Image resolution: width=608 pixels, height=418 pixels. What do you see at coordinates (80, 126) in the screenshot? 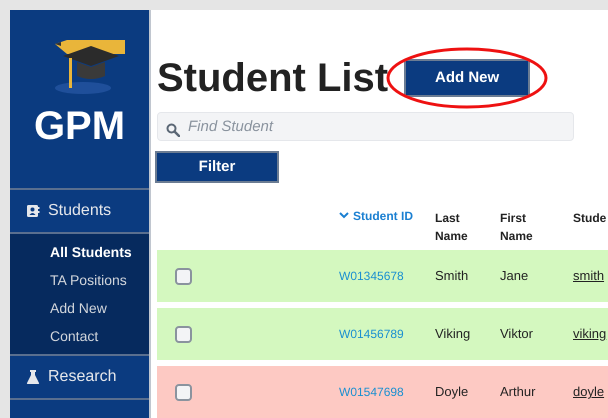
I see `logo-text: GPM` at bounding box center [80, 126].